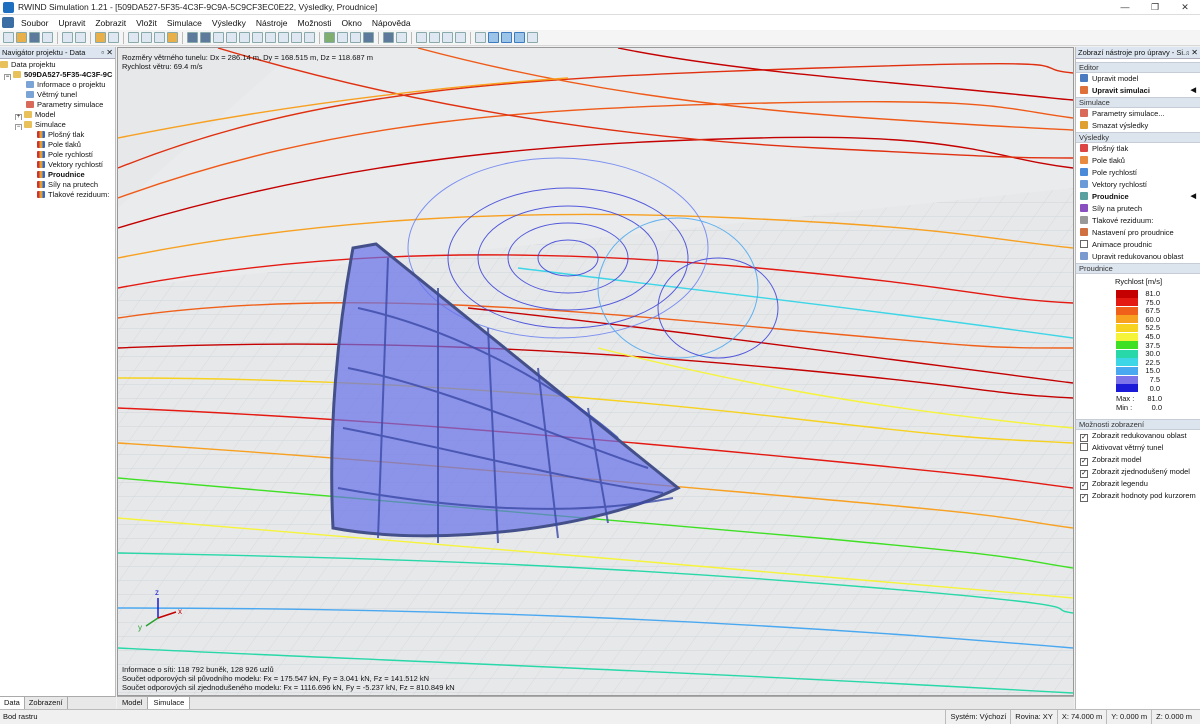 Image resolution: width=1200 pixels, height=724 pixels. I want to click on undo-icon, so click(67, 37).